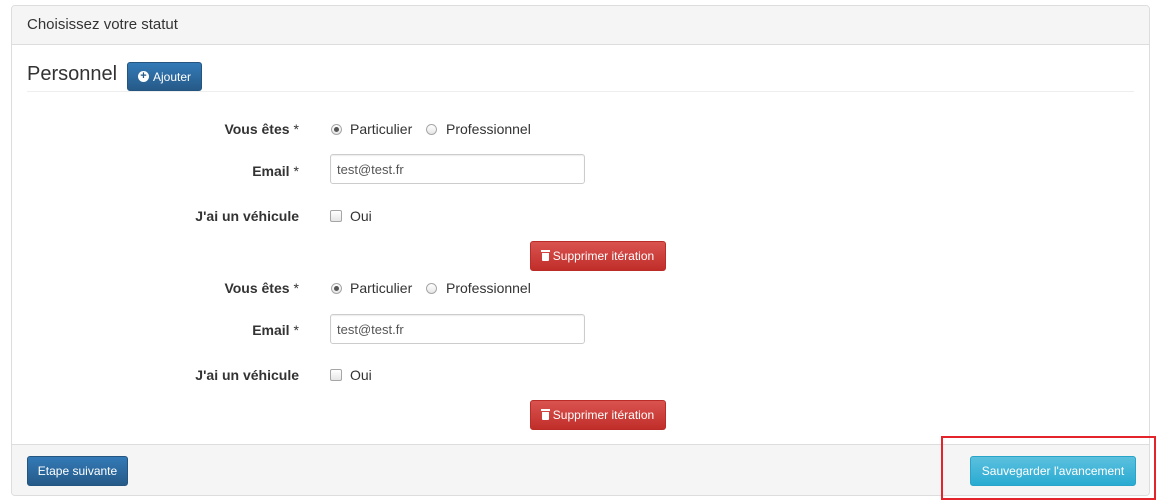 This screenshot has height=504, width=1168. Describe the element at coordinates (143, 76) in the screenshot. I see `plus-circle-icon: +` at that location.